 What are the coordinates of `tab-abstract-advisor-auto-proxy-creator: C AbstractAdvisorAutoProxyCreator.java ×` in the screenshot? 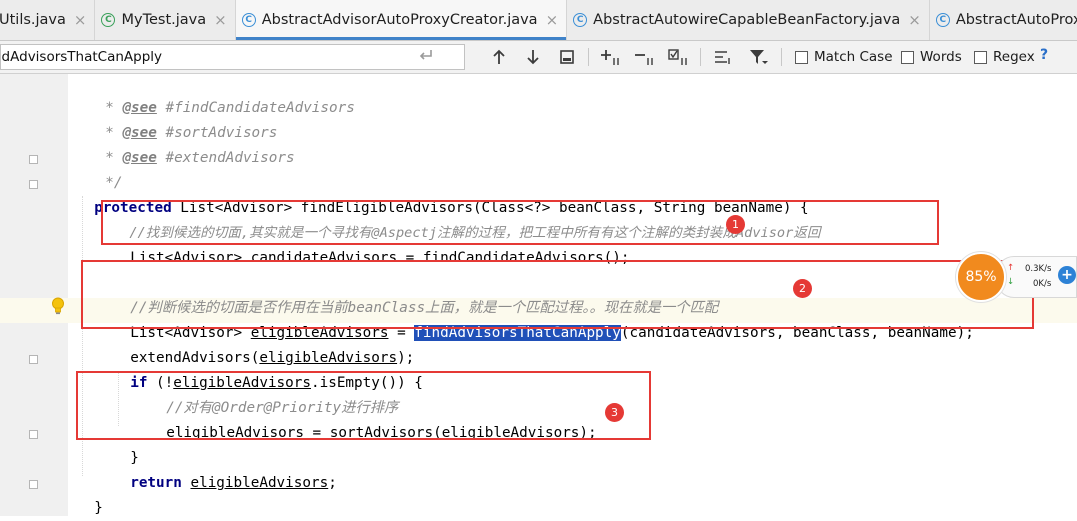 It's located at (401, 20).